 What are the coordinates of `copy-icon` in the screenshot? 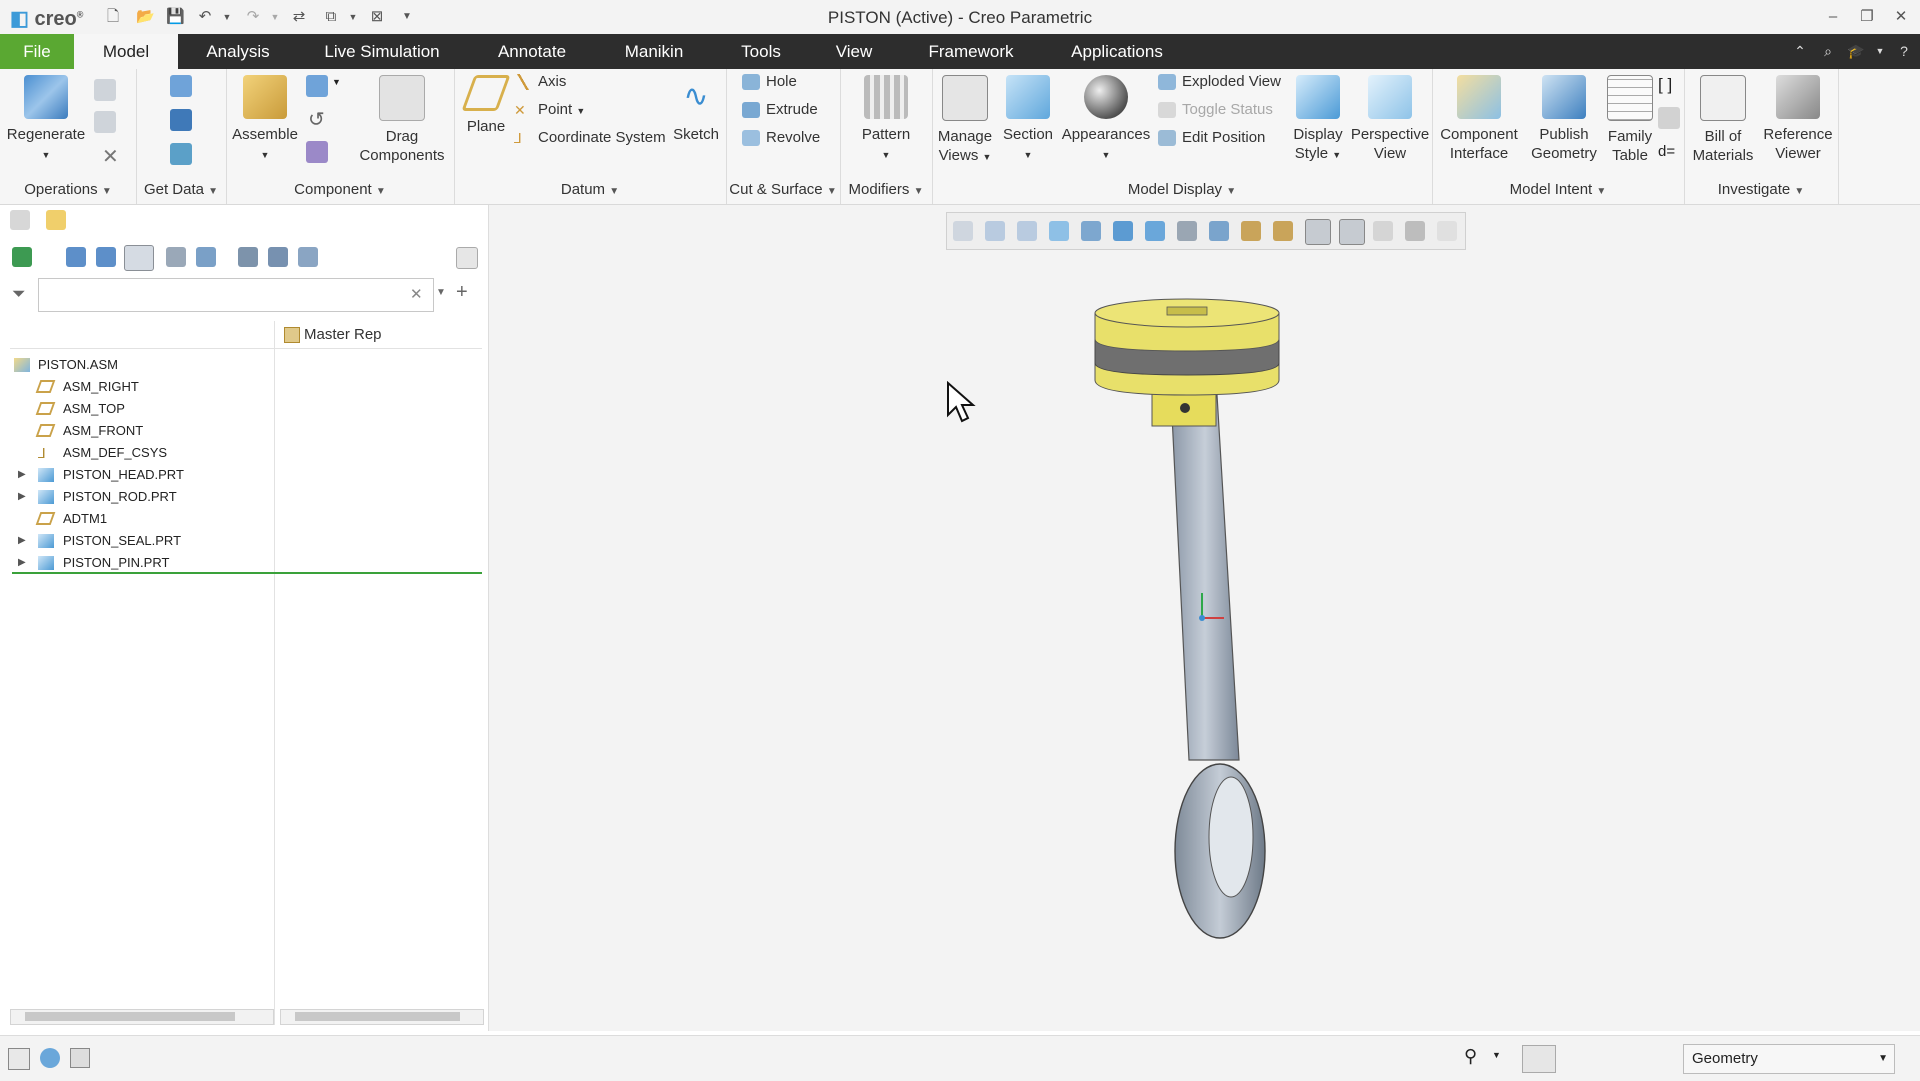 It's located at (105, 90).